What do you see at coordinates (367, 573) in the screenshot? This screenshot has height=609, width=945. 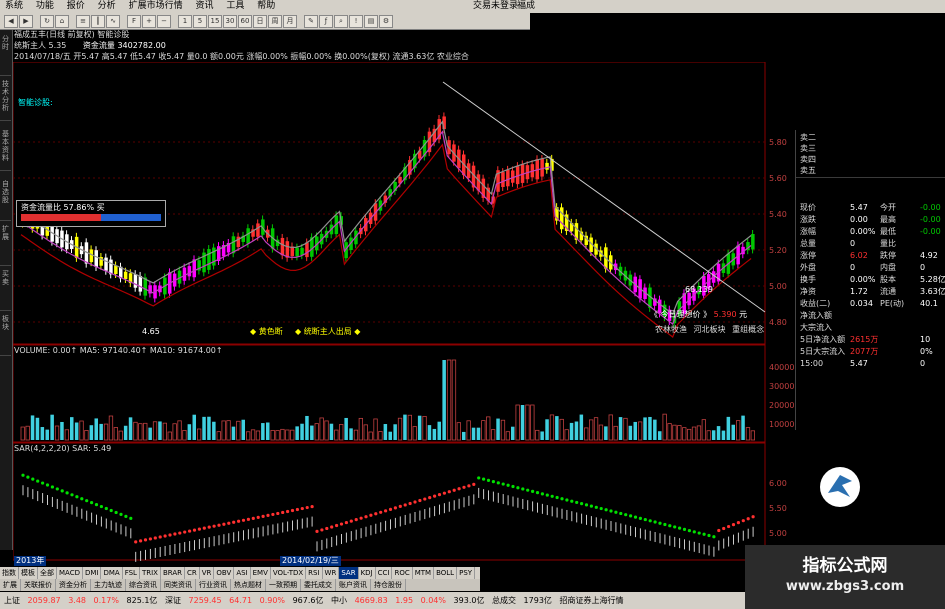 I see `indicator-tab: KDJ` at bounding box center [367, 573].